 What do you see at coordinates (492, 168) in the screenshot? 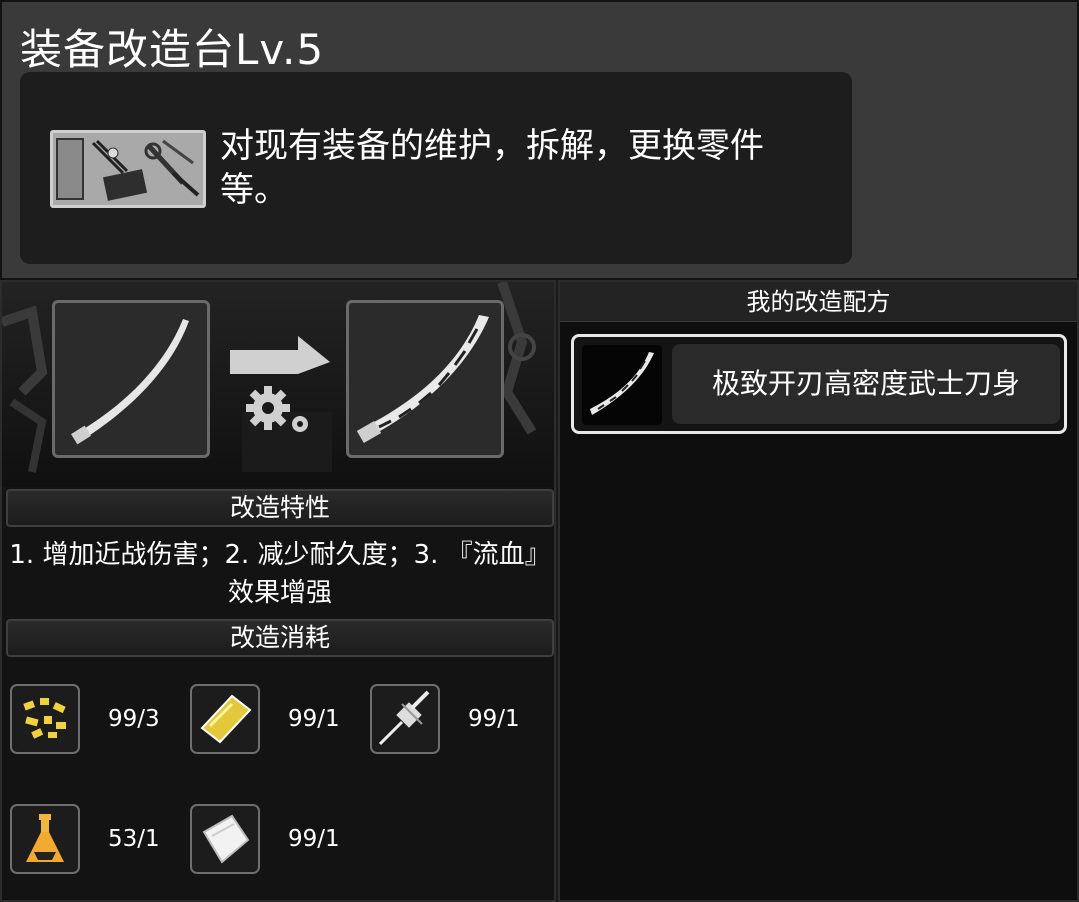
I see `description-text: 对现有装备的维护，拆解，更换零件等。` at bounding box center [492, 168].